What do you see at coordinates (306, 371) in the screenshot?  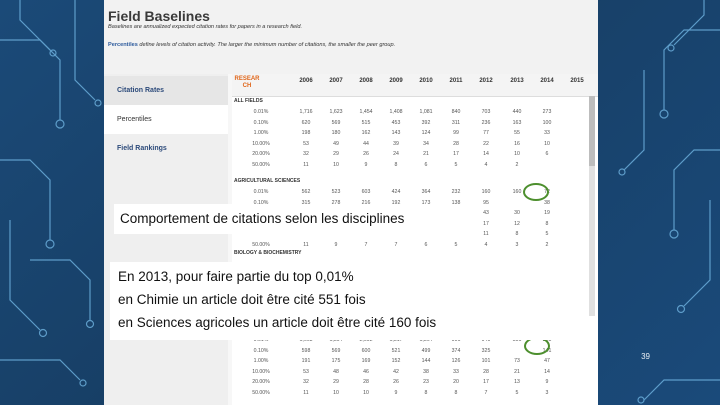 I see `value-cell: 53` at bounding box center [306, 371].